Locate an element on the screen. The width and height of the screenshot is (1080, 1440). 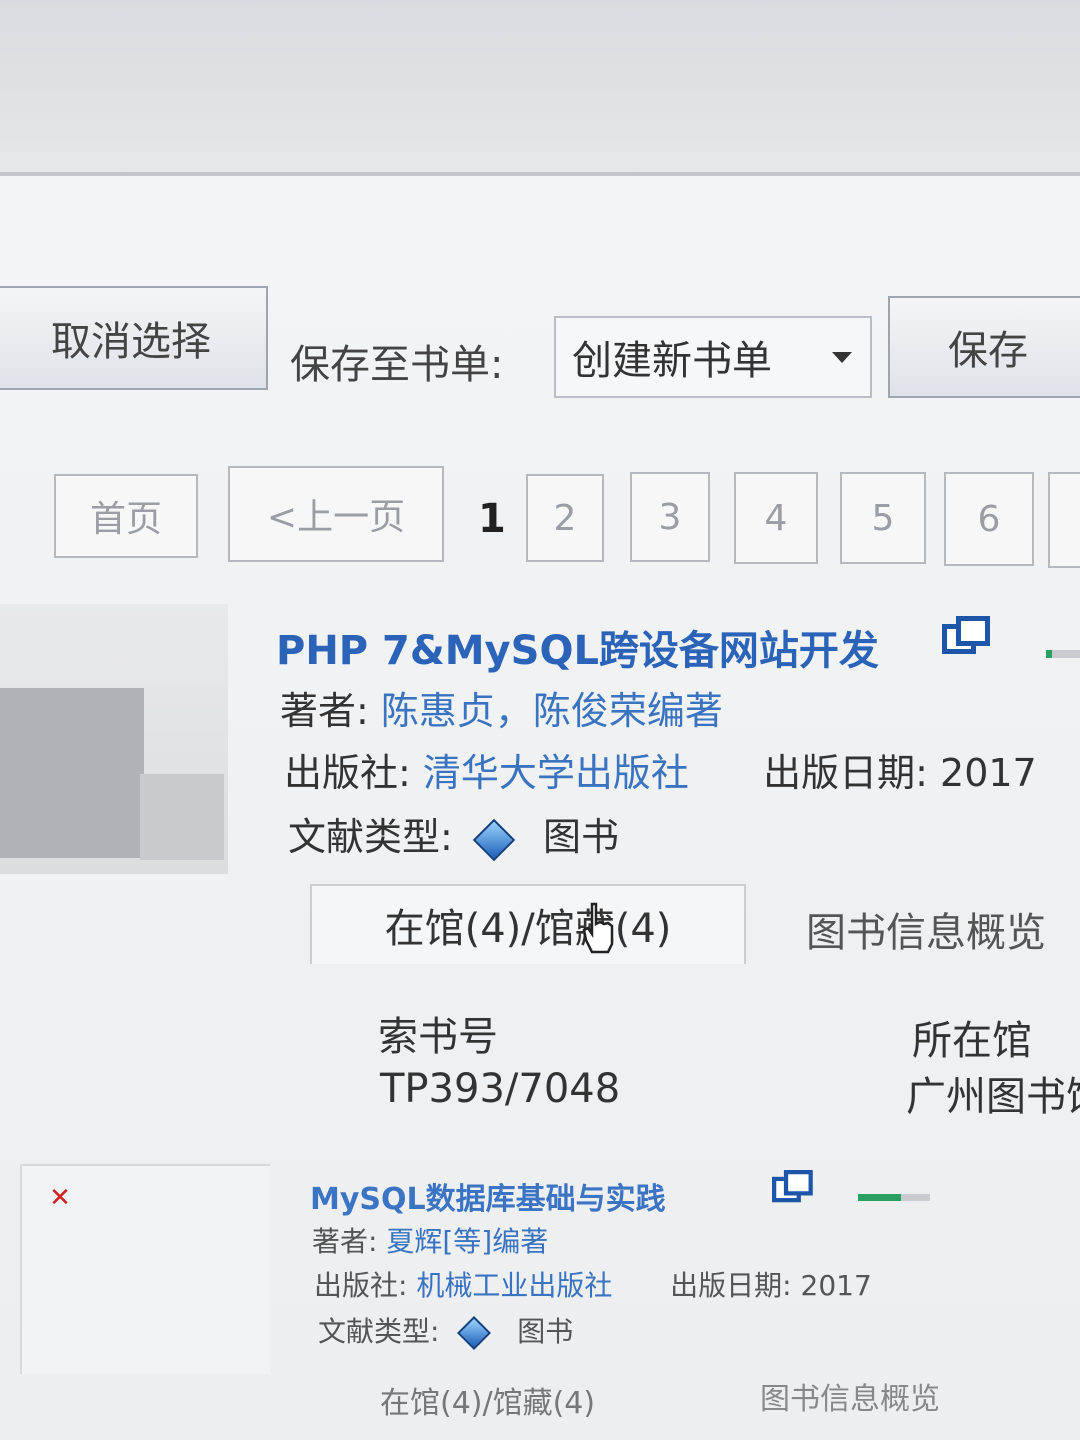
cover-image is located at coordinates (72, 773).